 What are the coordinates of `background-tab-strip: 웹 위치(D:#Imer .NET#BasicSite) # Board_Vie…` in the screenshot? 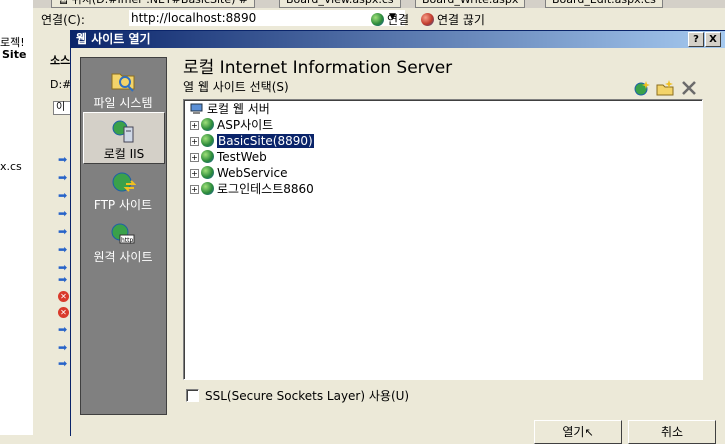 It's located at (379, 4).